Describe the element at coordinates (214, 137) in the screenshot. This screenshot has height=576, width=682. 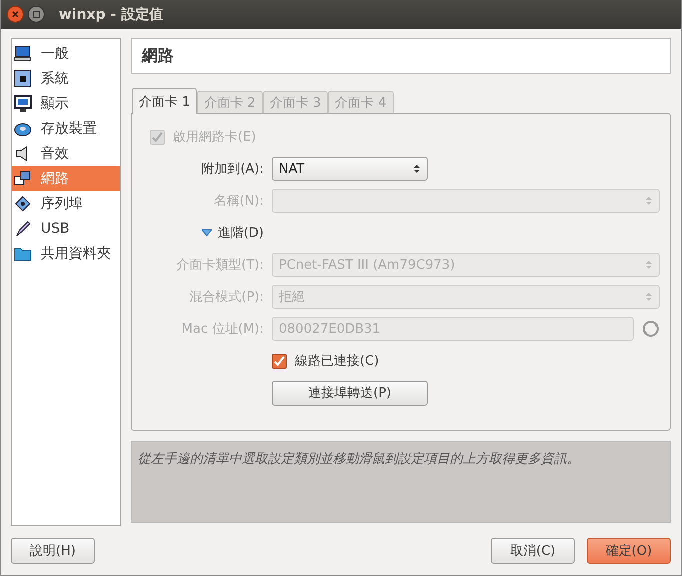
I see `checkbox-label: 啟用網路卡(E)` at that location.